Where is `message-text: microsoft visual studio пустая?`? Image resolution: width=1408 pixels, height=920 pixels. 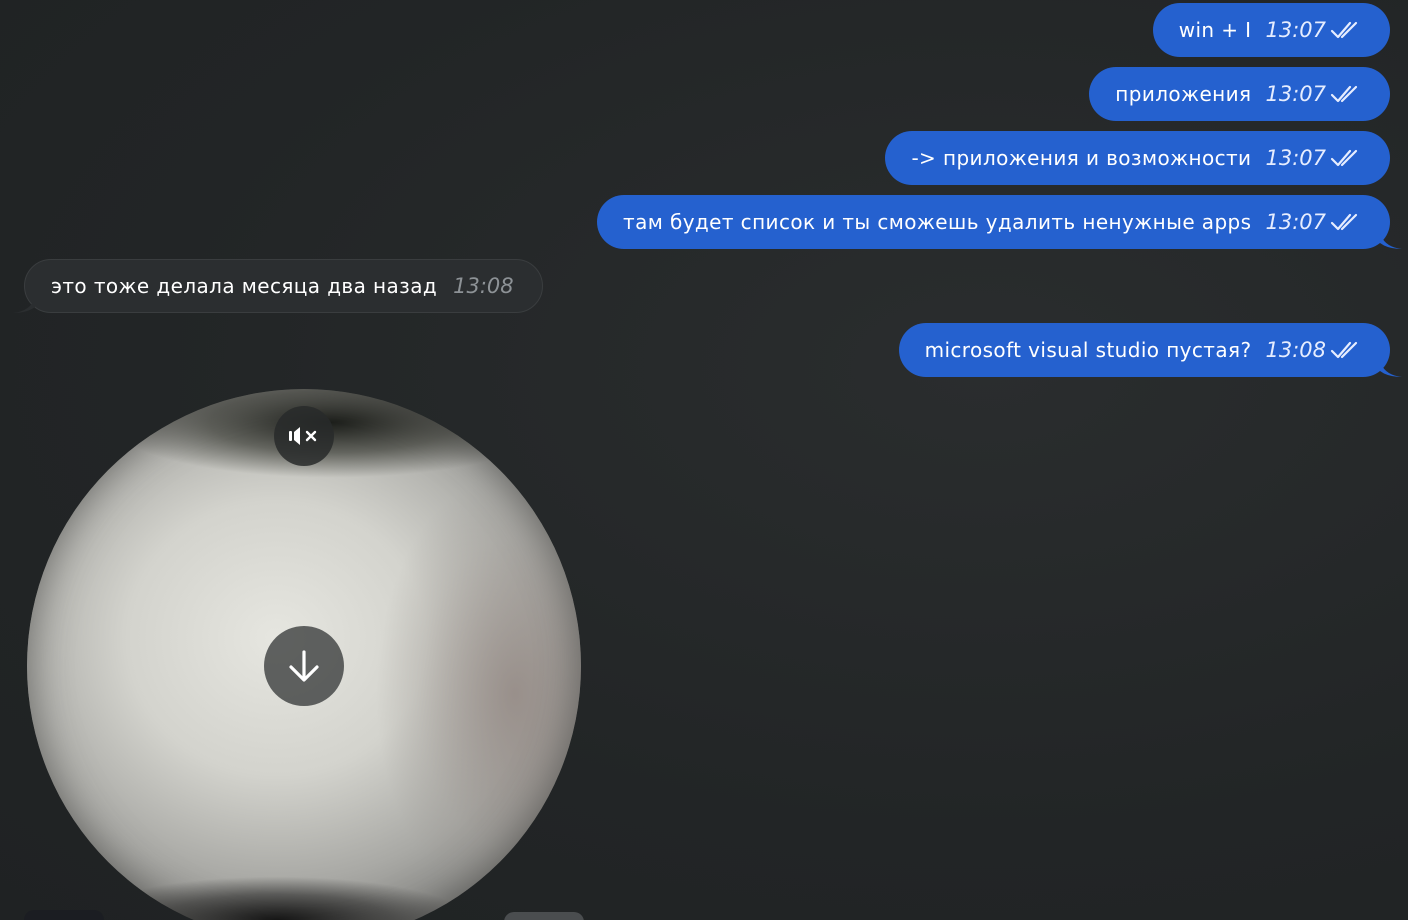
message-text: microsoft visual studio пустая? is located at coordinates (1088, 350).